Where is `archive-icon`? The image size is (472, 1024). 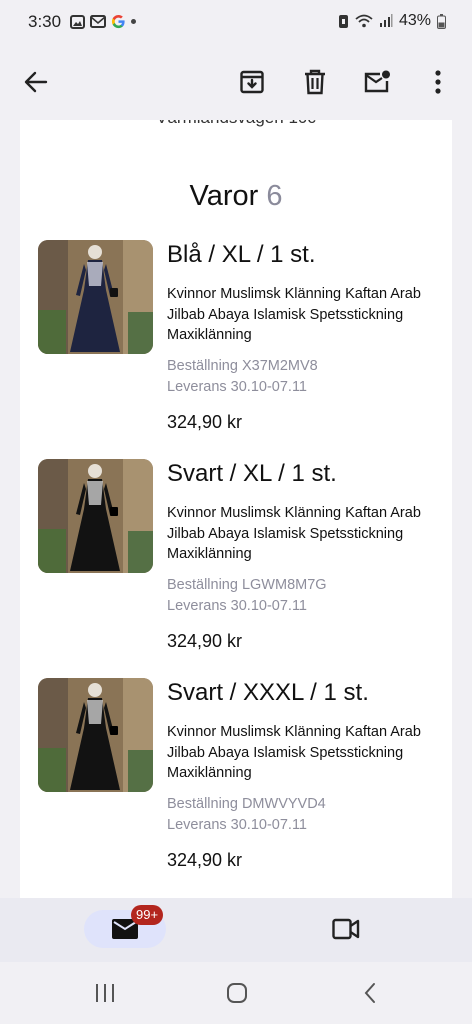
archive-icon is located at coordinates (252, 82).